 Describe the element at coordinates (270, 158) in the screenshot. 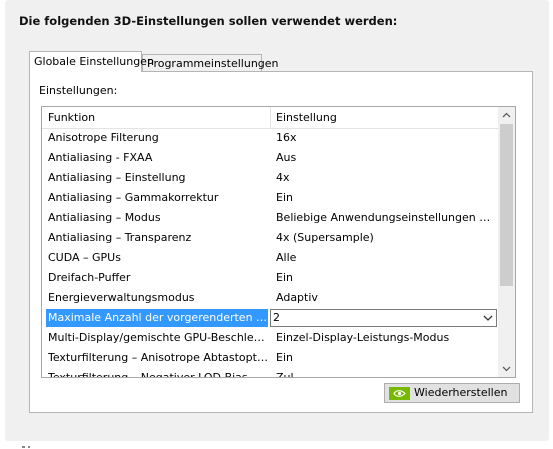

I see `table-row: Antialiasing - FXAA Aus` at that location.